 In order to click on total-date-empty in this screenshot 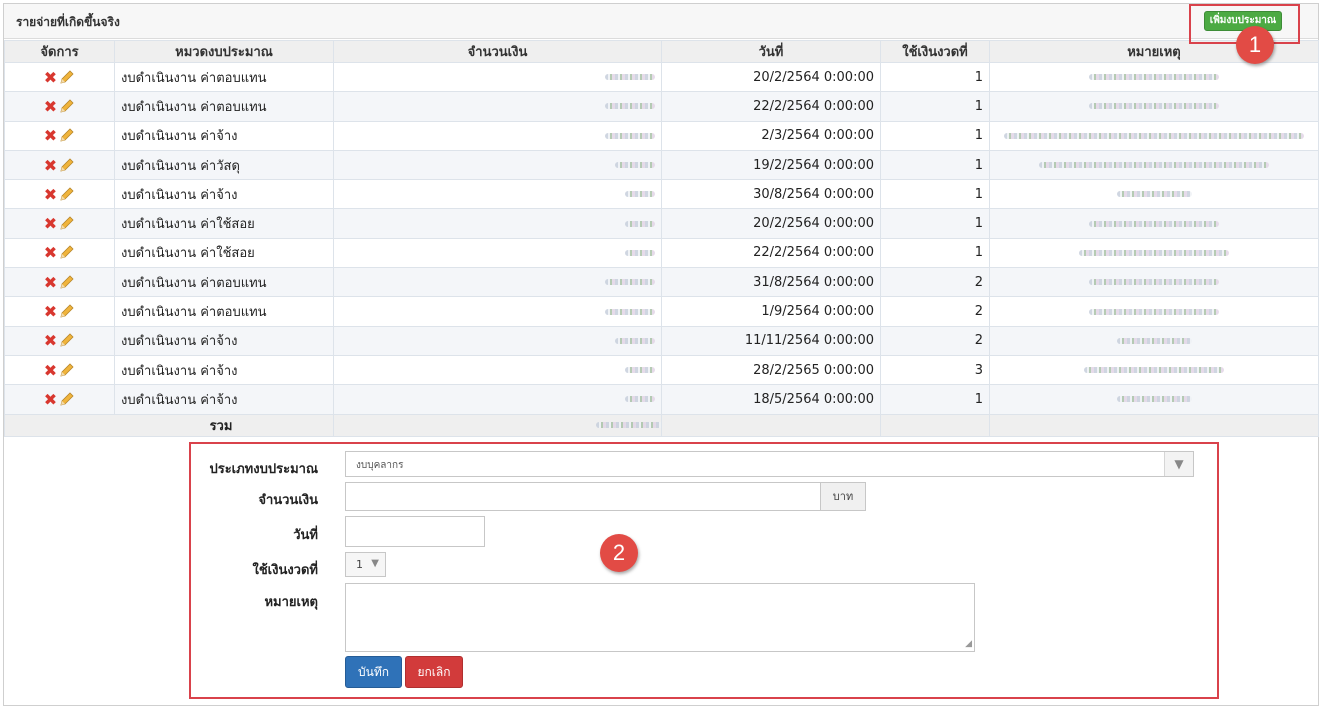, I will do `click(771, 425)`.